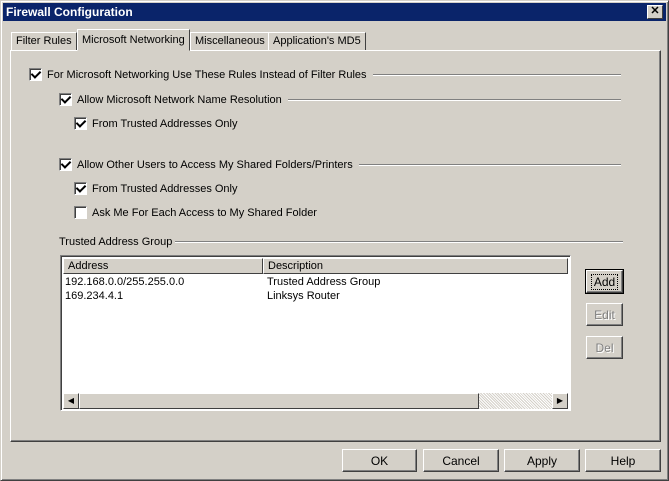  What do you see at coordinates (165, 123) in the screenshot?
I see `name-res-trusted-only-label: From Trusted Addresses Only` at bounding box center [165, 123].